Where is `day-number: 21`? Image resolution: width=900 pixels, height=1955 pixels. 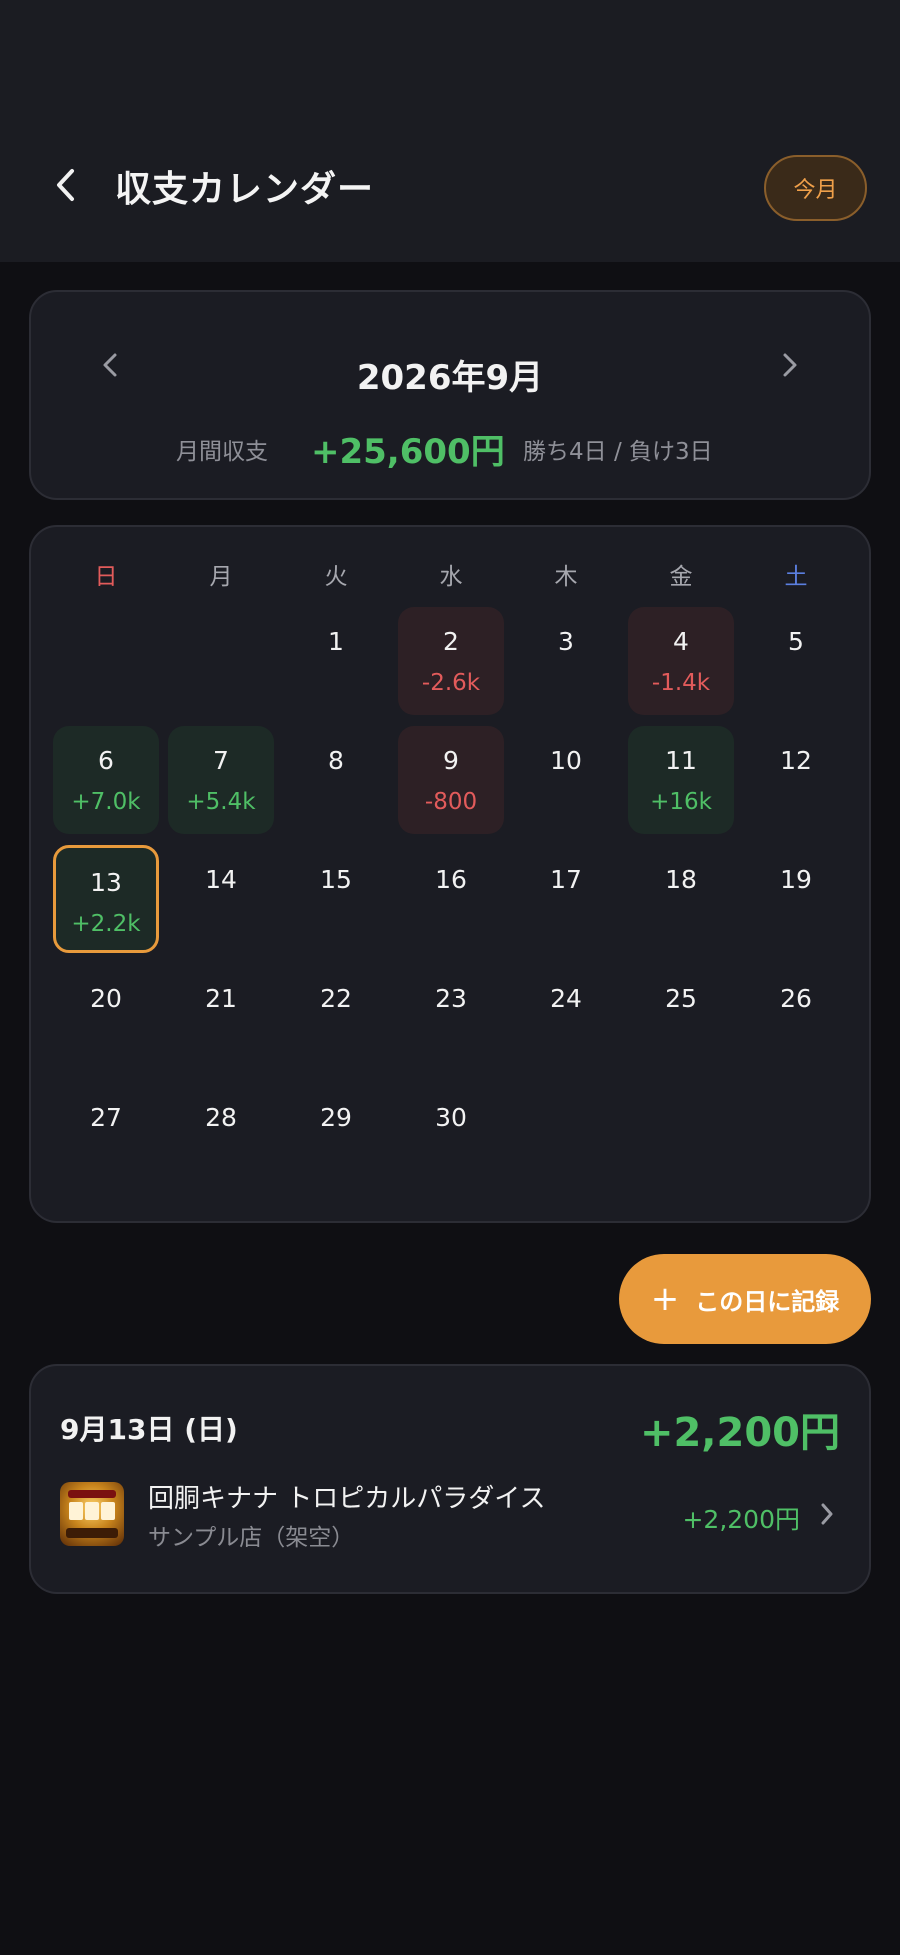 day-number: 21 is located at coordinates (221, 998).